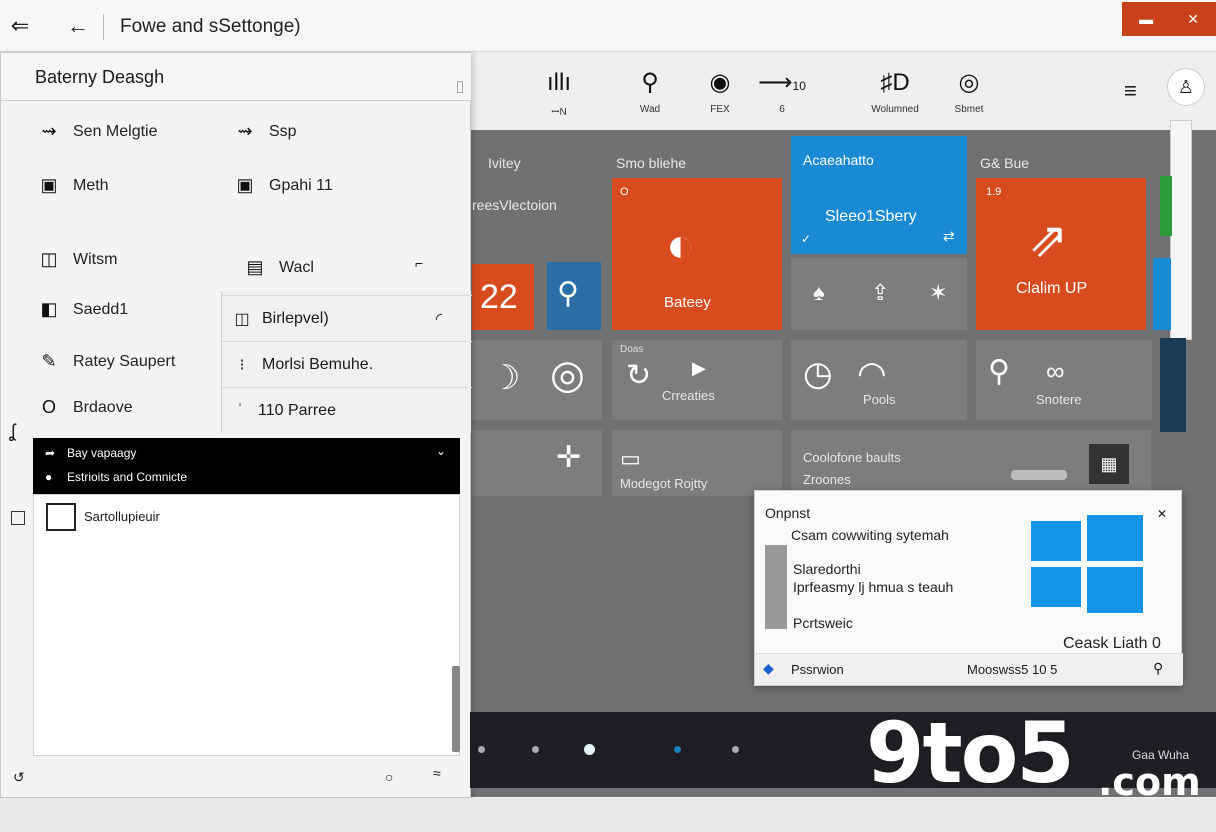 This screenshot has width=1216, height=832. Describe the element at coordinates (697, 254) in the screenshot. I see `tile-battery: O ◐ Bateey` at that location.